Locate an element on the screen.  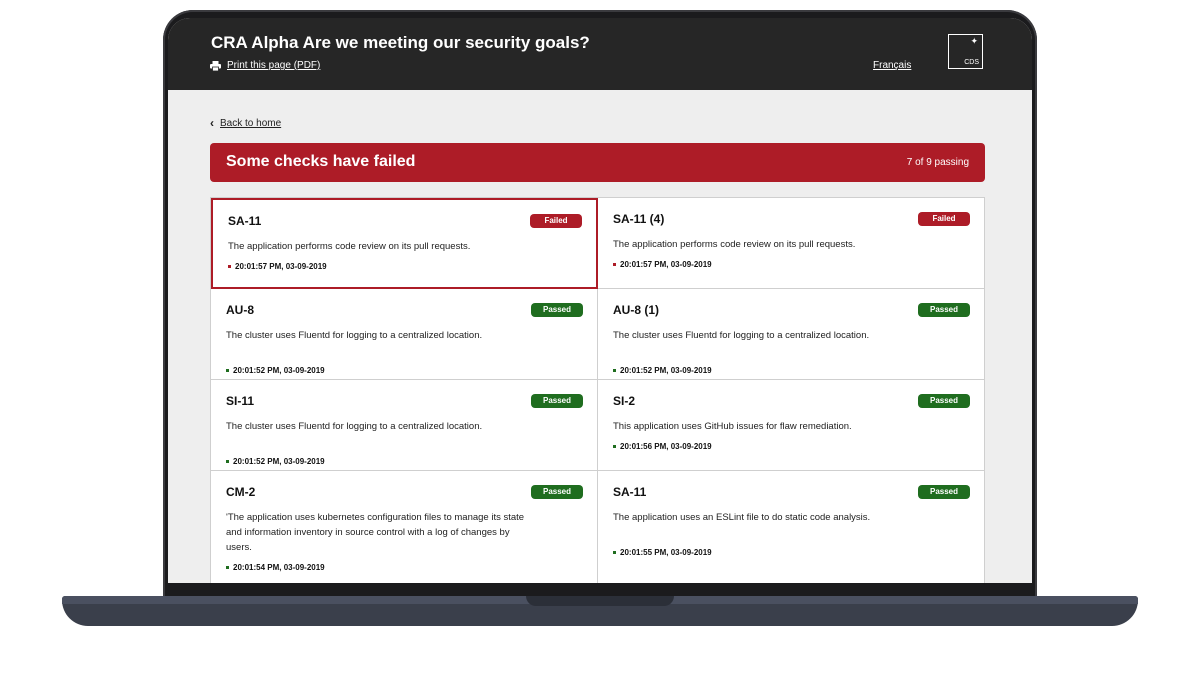
check-name: CM-2 is located at coordinates (241, 492).